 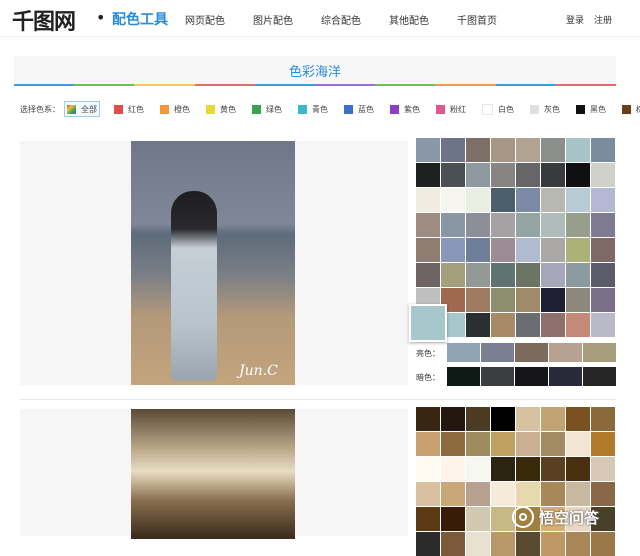 What do you see at coordinates (313, 109) in the screenshot?
I see `filter-option: 青色` at bounding box center [313, 109].